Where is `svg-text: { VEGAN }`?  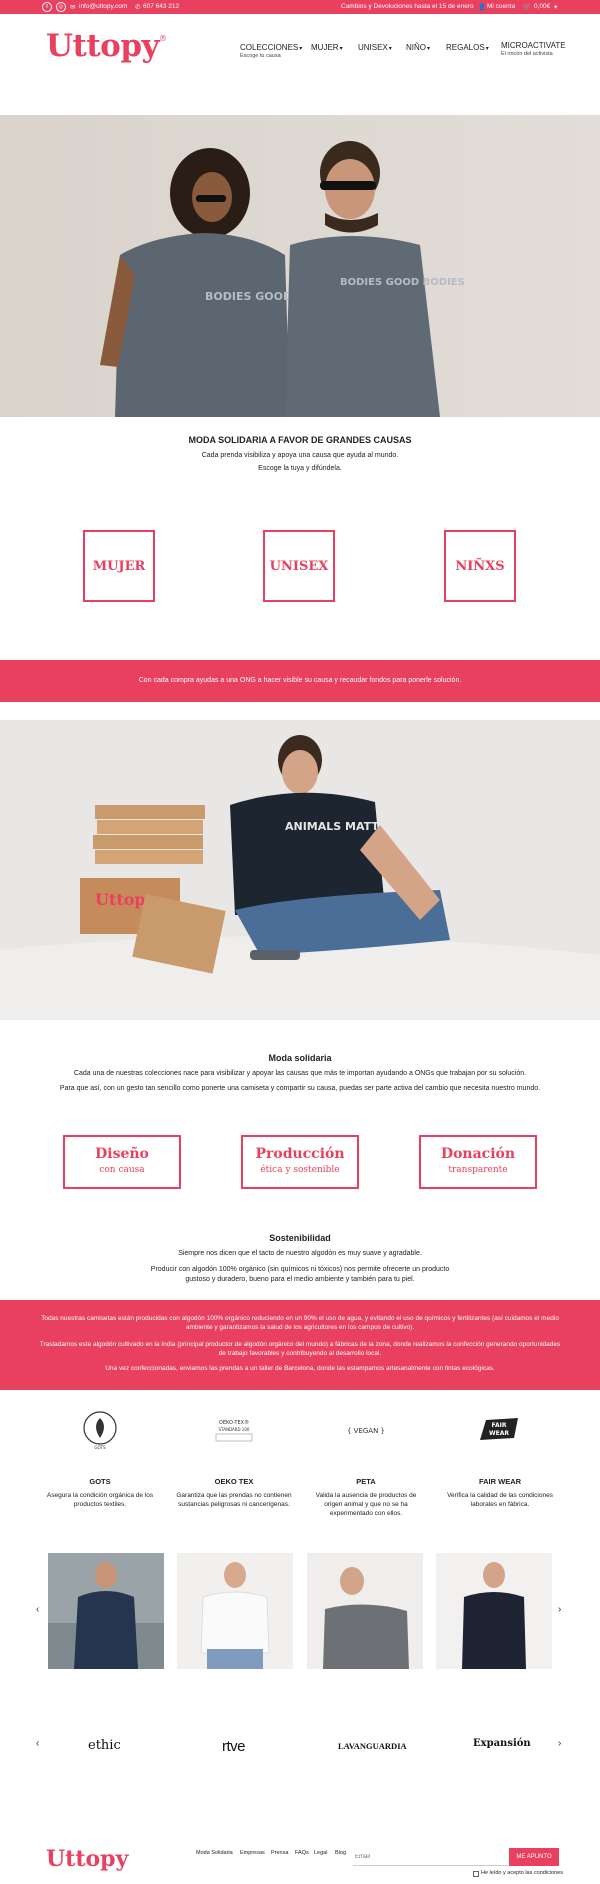 svg-text: { VEGAN } is located at coordinates (366, 1431).